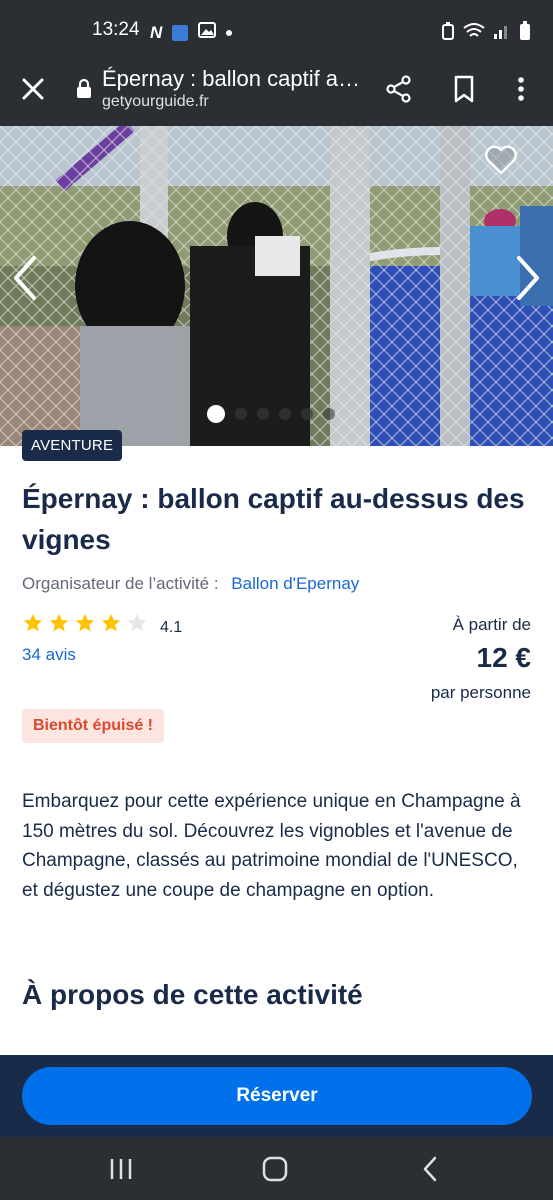  What do you see at coordinates (120, 583) in the screenshot?
I see `organizer-label: Organisateur de l’activité :` at bounding box center [120, 583].